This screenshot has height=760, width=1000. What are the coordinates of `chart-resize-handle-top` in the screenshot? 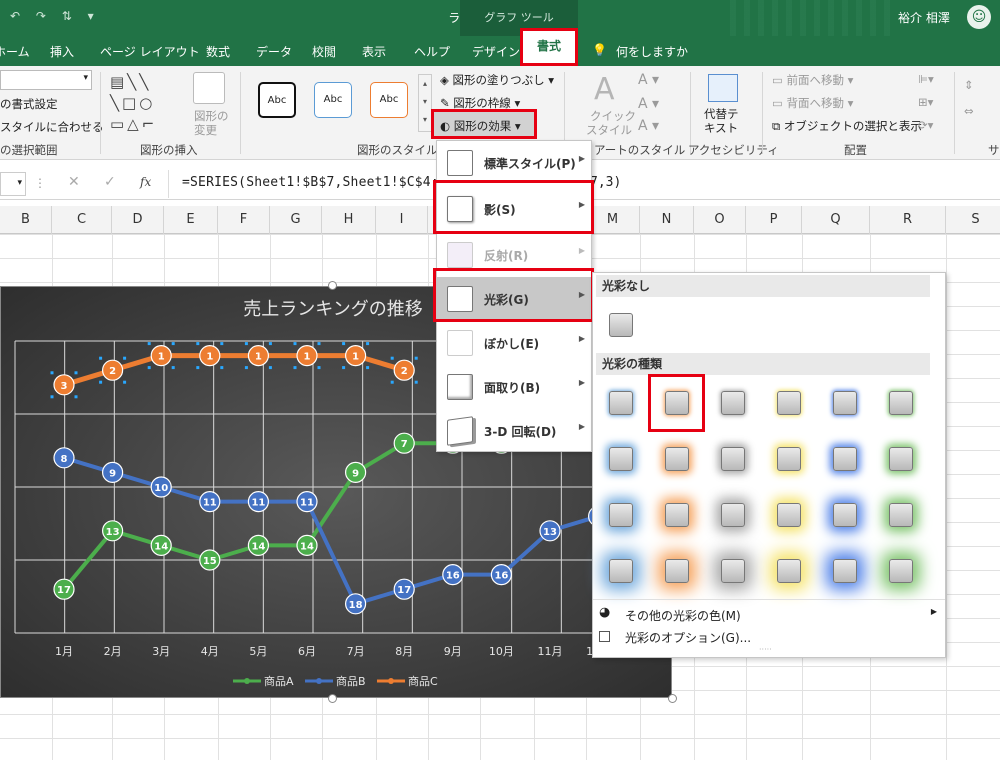 It's located at (332, 285).